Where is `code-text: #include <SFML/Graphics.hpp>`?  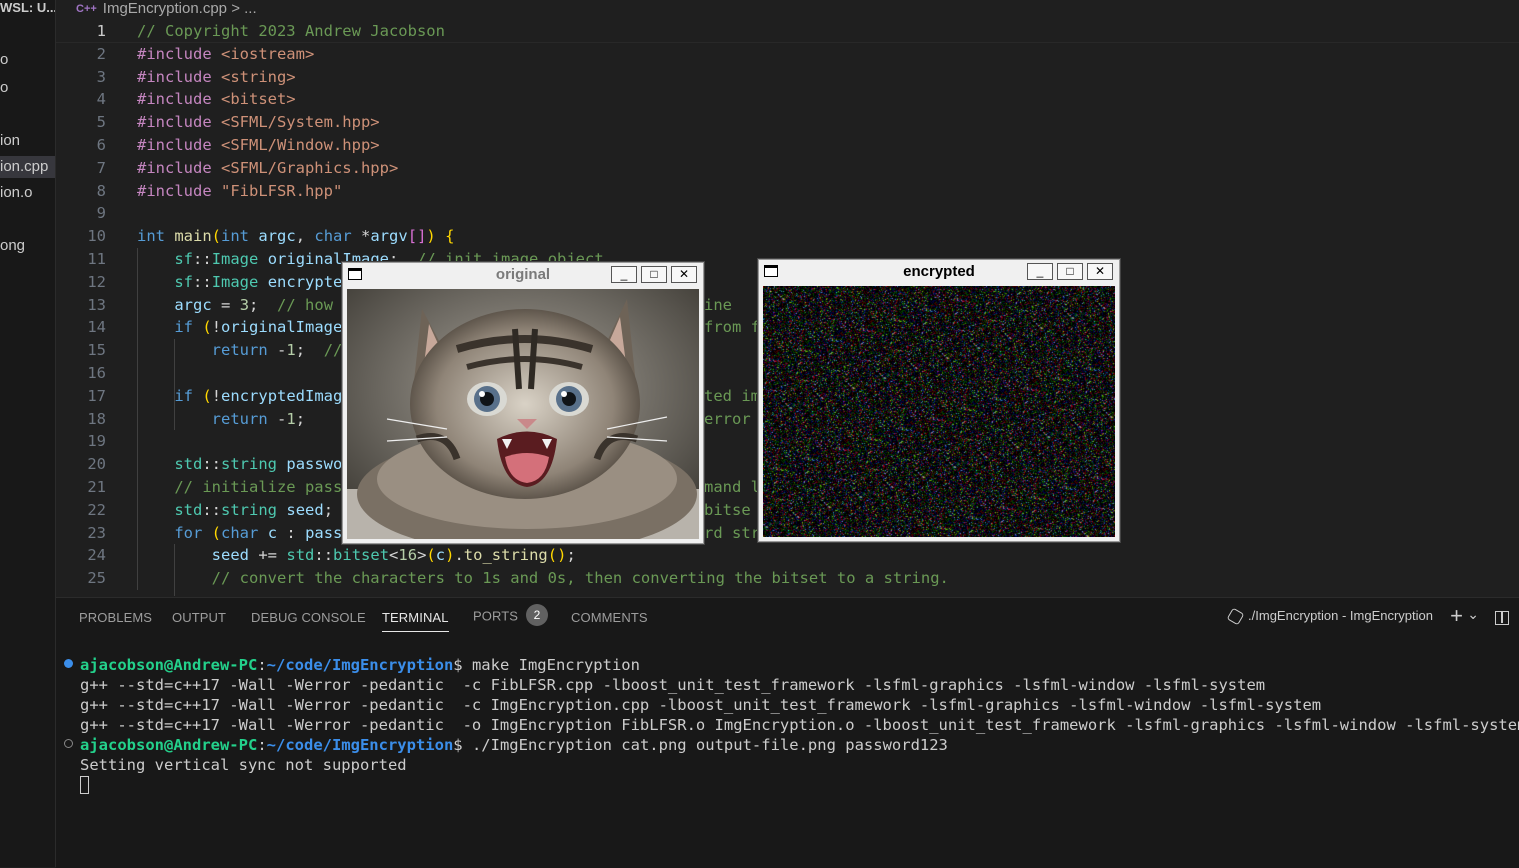 code-text: #include <SFML/Graphics.hpp> is located at coordinates (268, 167).